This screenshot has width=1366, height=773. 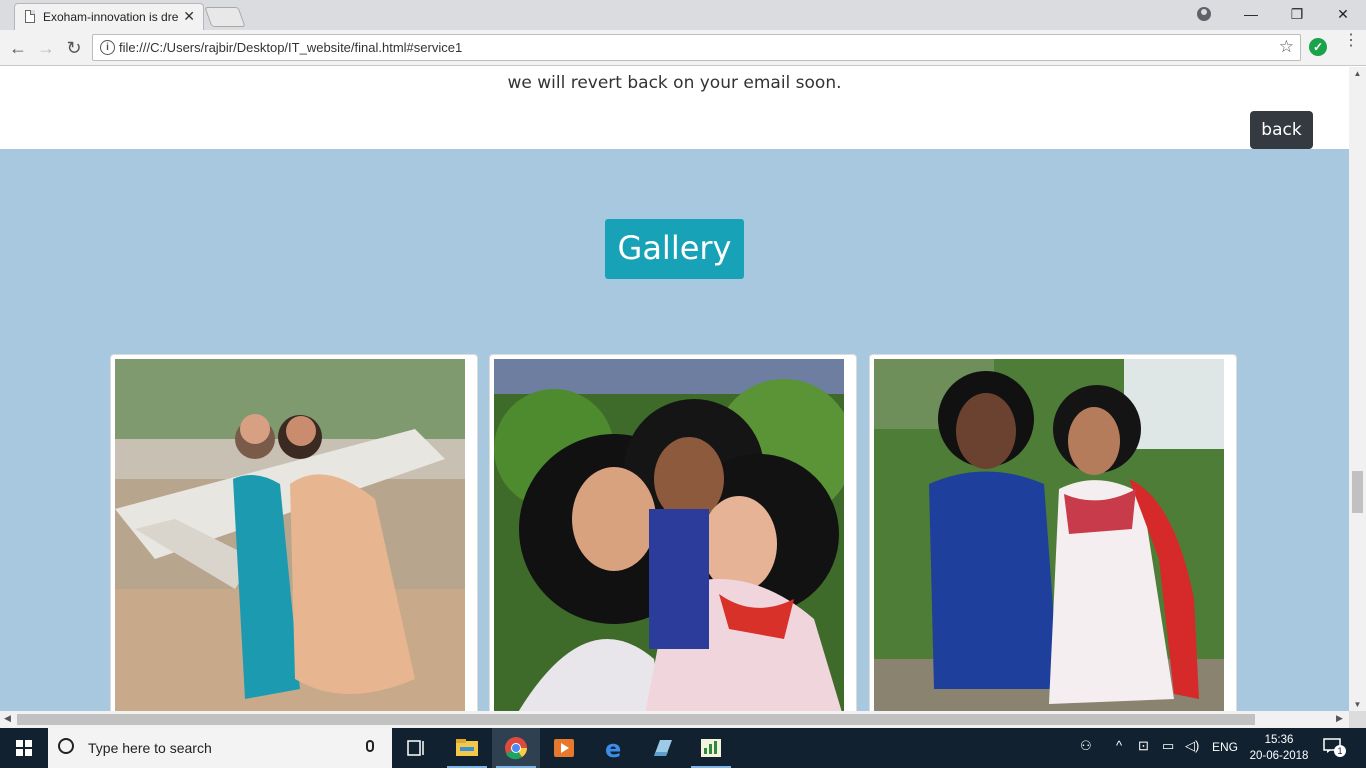 I want to click on people-icon: ⚇, so click(x=1086, y=746).